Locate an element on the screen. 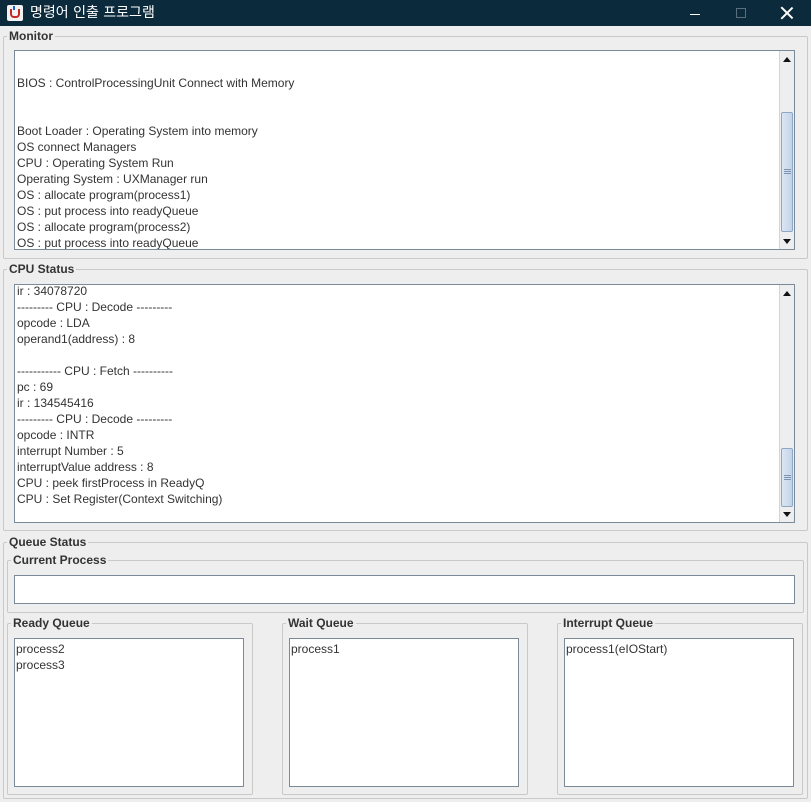 The width and height of the screenshot is (811, 802). monitor-log-line: Operating System : UXManager run is located at coordinates (112, 179).